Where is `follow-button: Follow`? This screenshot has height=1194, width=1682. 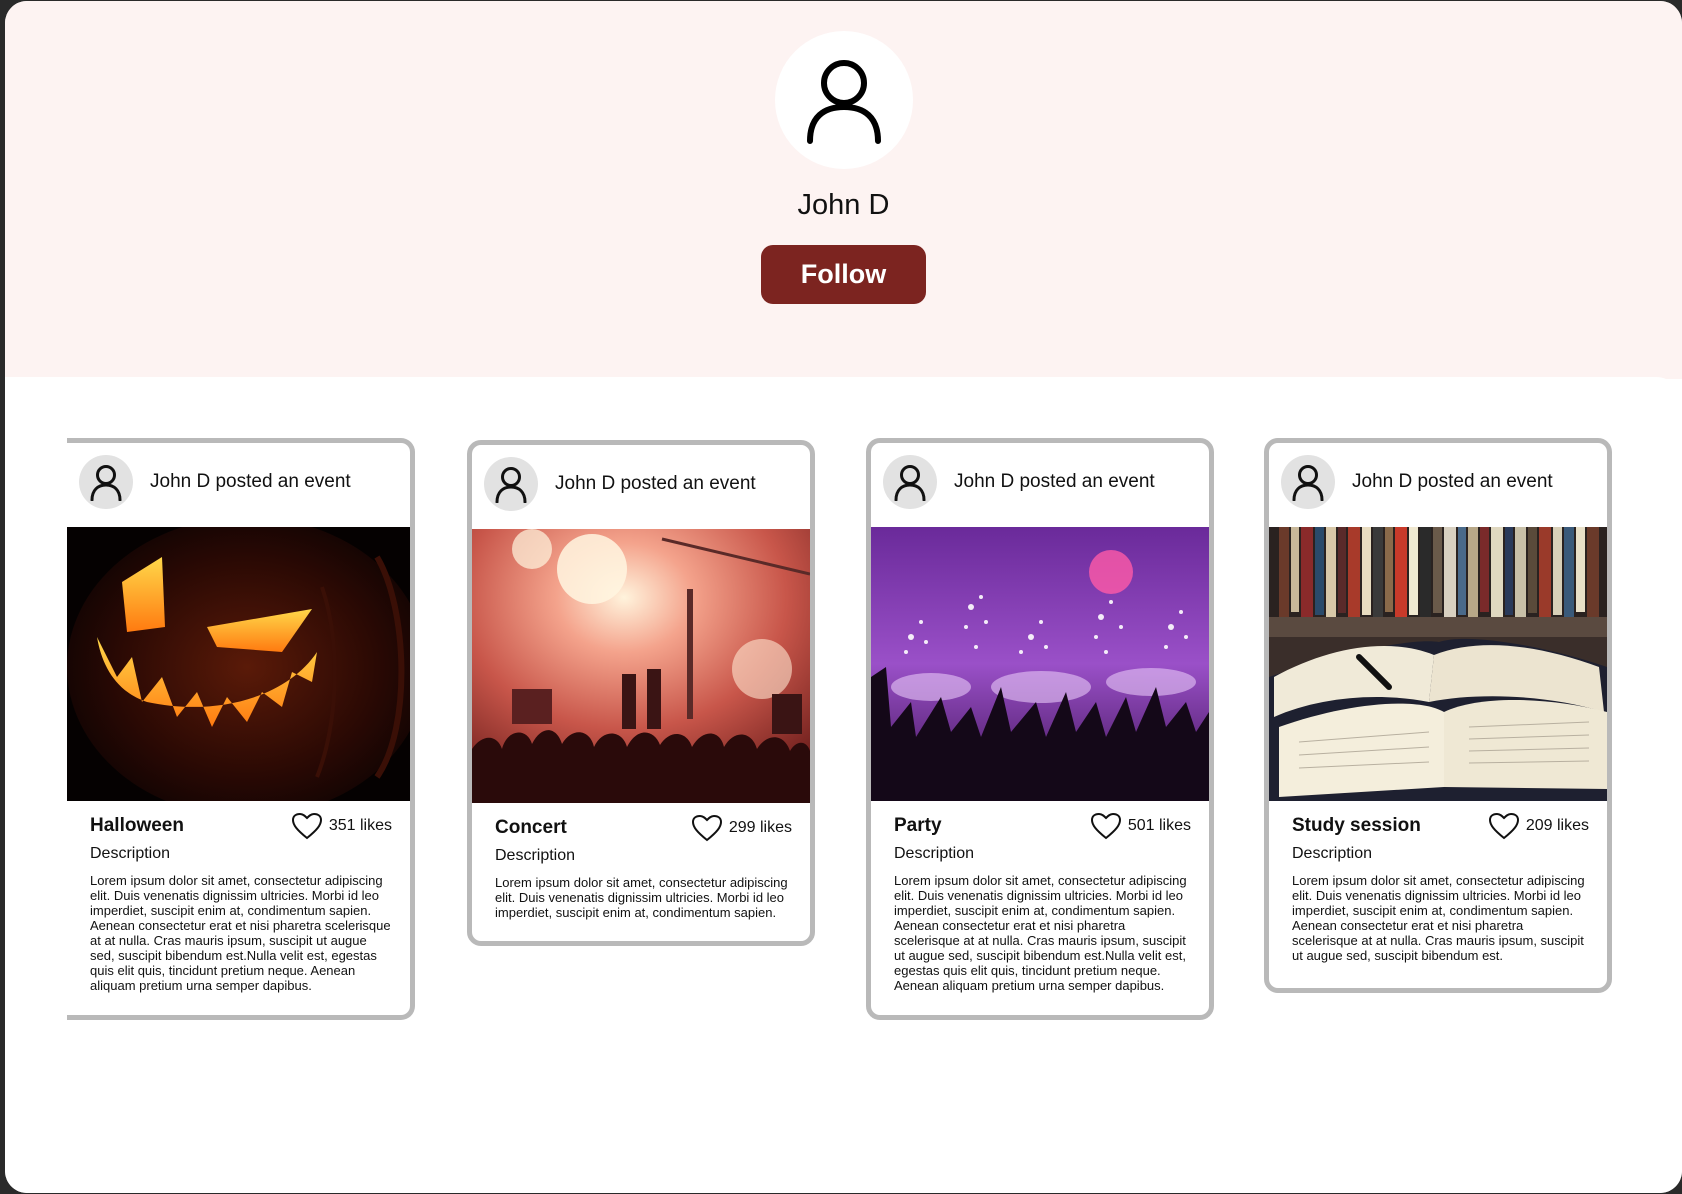 follow-button: Follow is located at coordinates (843, 274).